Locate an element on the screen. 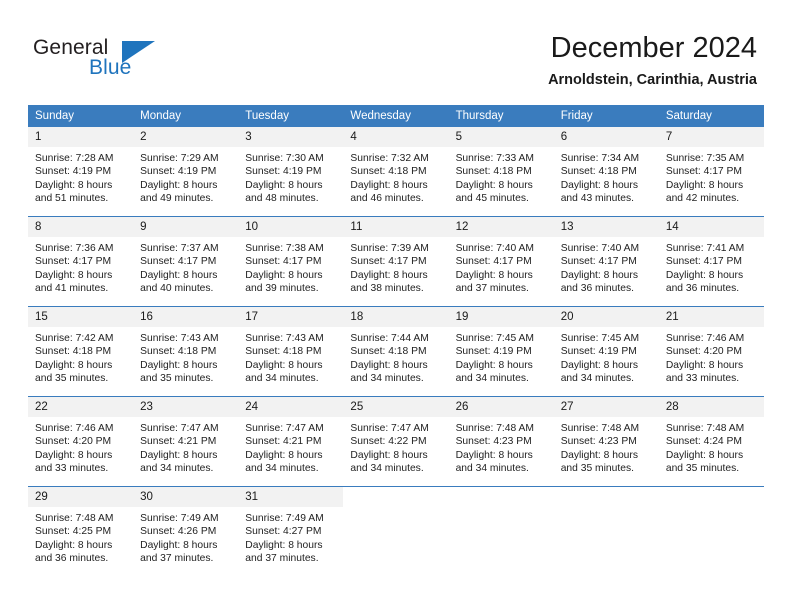 The height and width of the screenshot is (612, 792). day-number: 29 is located at coordinates (81, 497).